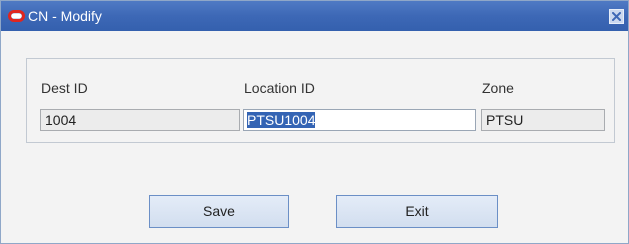  Describe the element at coordinates (505, 120) in the screenshot. I see `zone-value: PTSU` at that location.